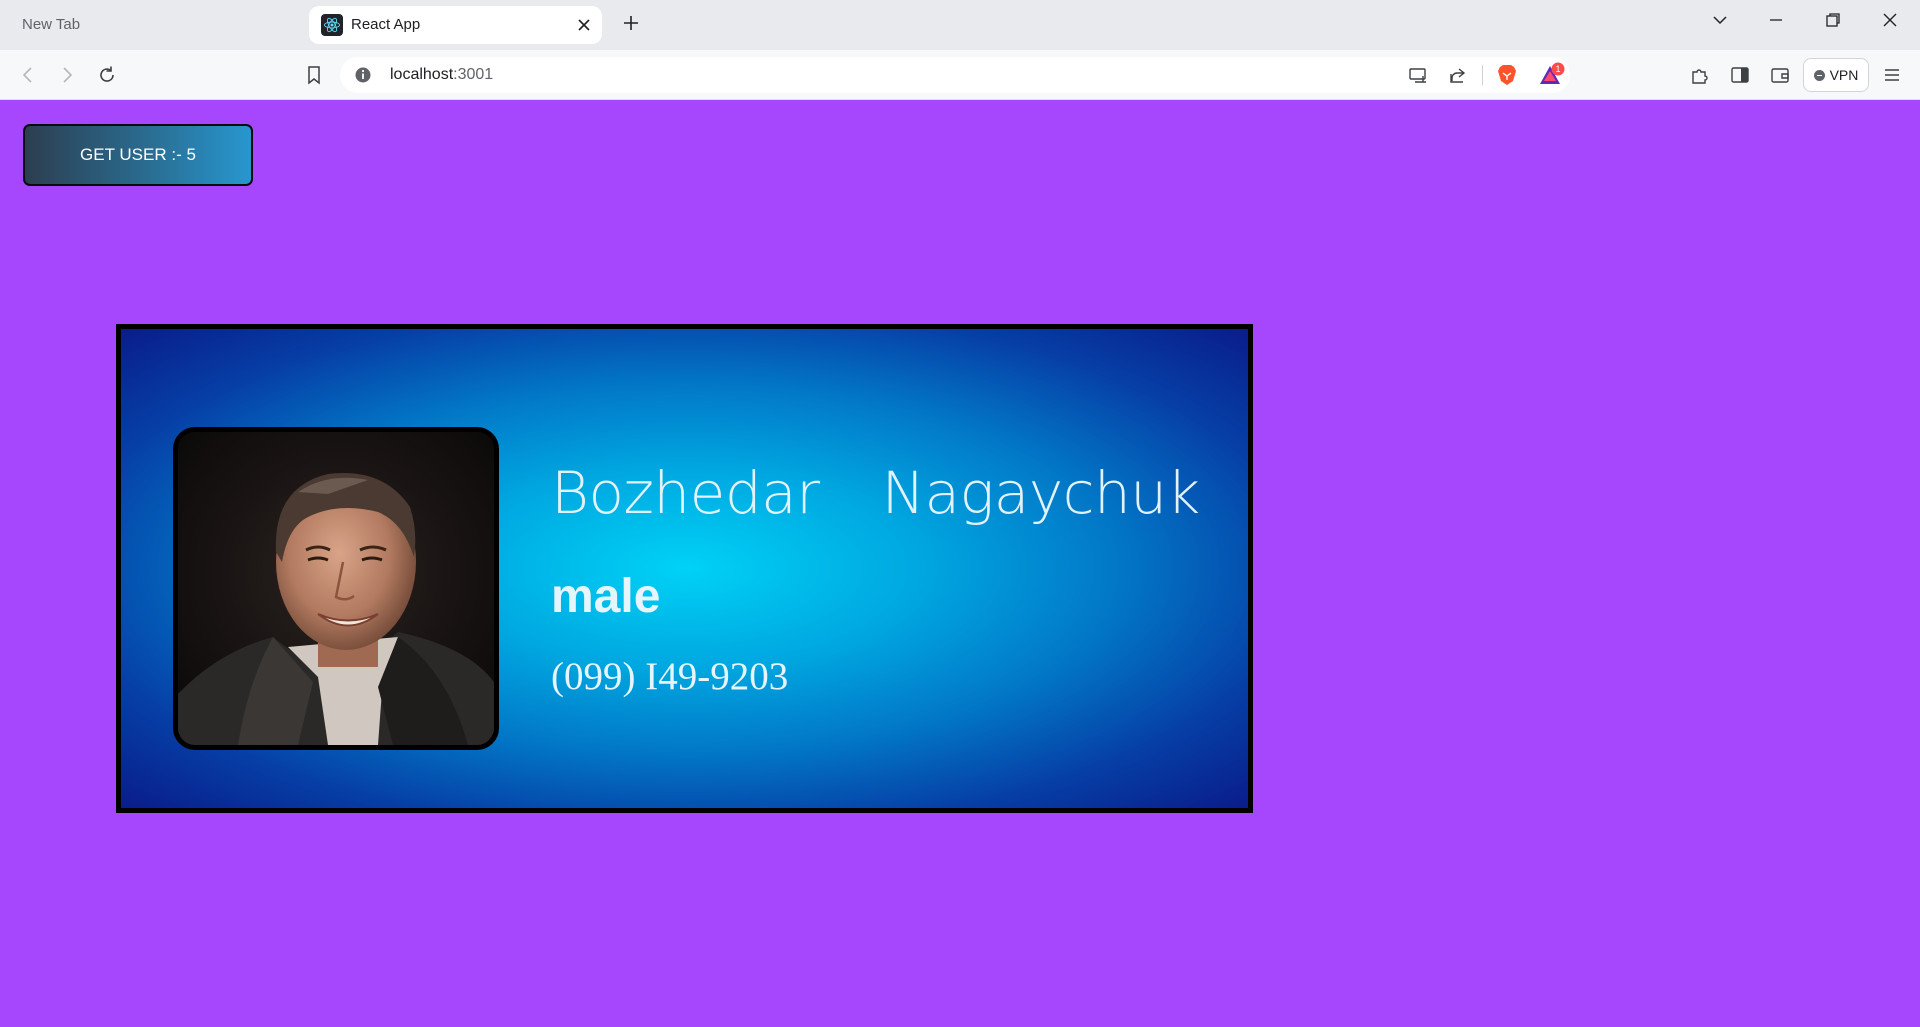 The height and width of the screenshot is (1027, 1920). What do you see at coordinates (685, 493) in the screenshot?
I see `user-first-name: Bozhedar` at bounding box center [685, 493].